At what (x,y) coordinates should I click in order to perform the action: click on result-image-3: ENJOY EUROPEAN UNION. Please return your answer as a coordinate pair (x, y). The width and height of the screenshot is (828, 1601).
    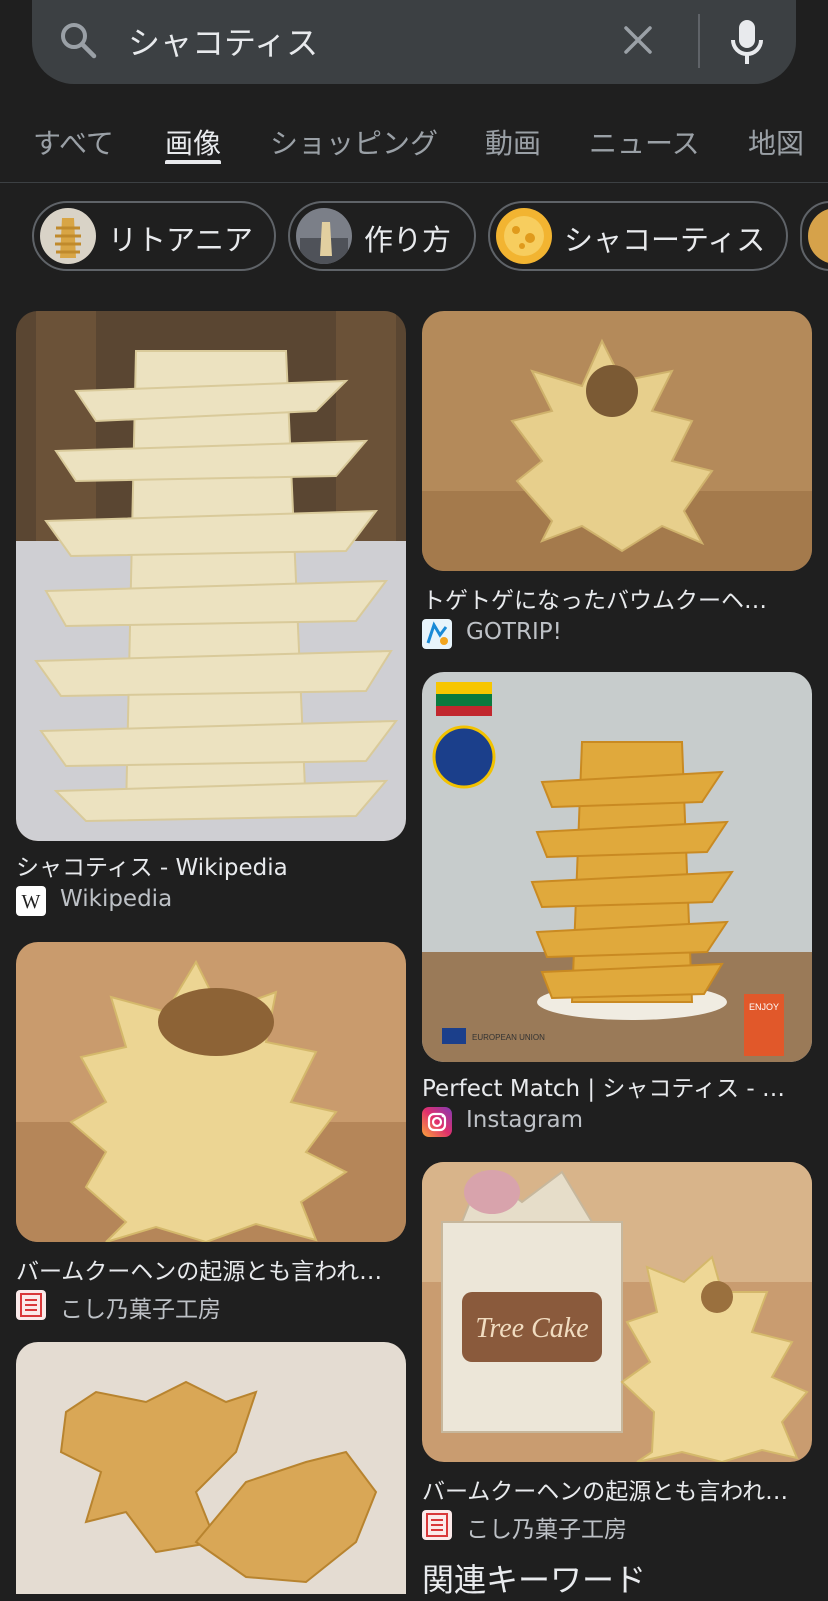
    Looking at the image, I should click on (617, 867).